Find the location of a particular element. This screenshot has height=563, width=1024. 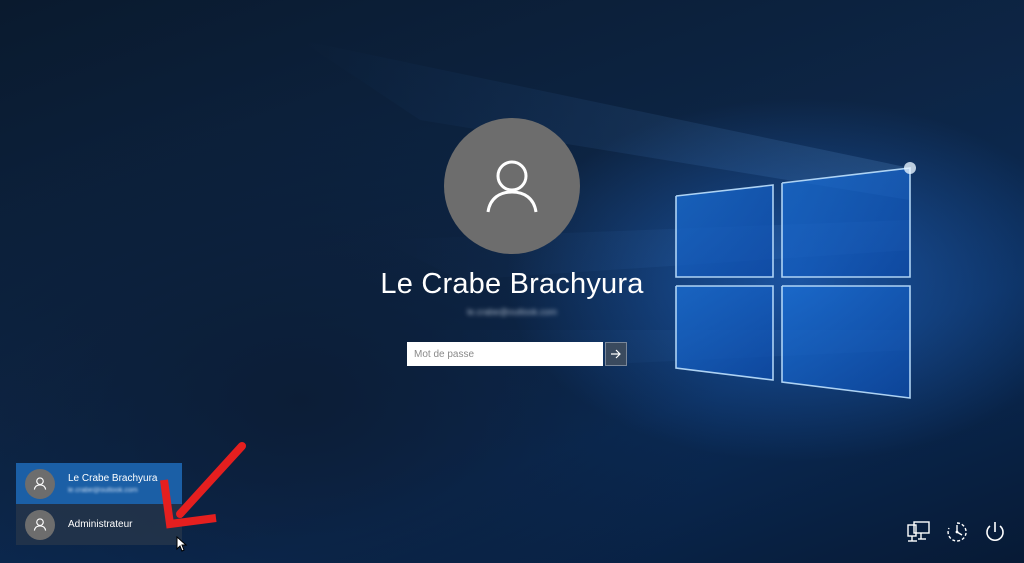

user-item-le-crabe: Le Crabe Brachyura le.crabe@outlook.com is located at coordinates (99, 483).